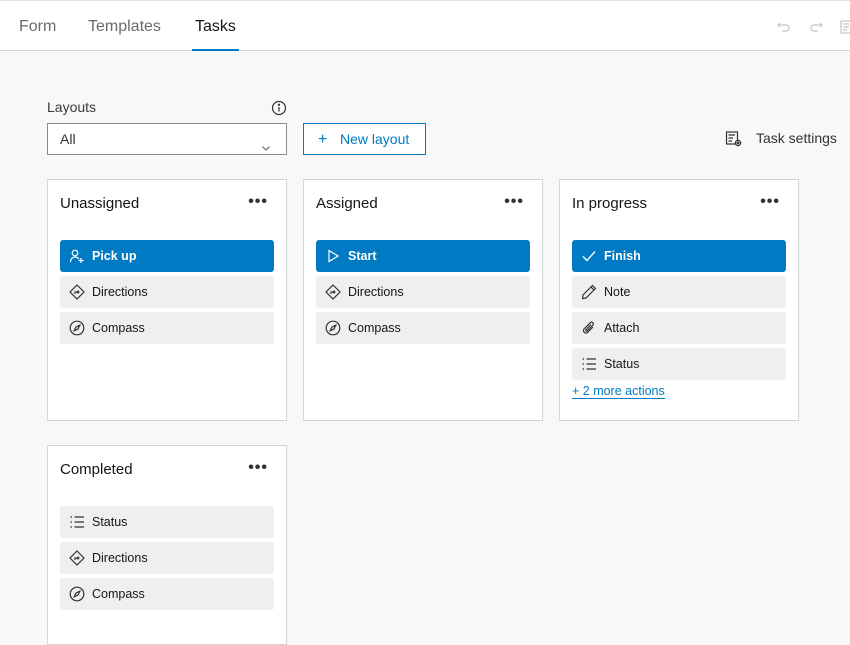 Image resolution: width=850 pixels, height=645 pixels. I want to click on action-label: Pick up, so click(114, 256).